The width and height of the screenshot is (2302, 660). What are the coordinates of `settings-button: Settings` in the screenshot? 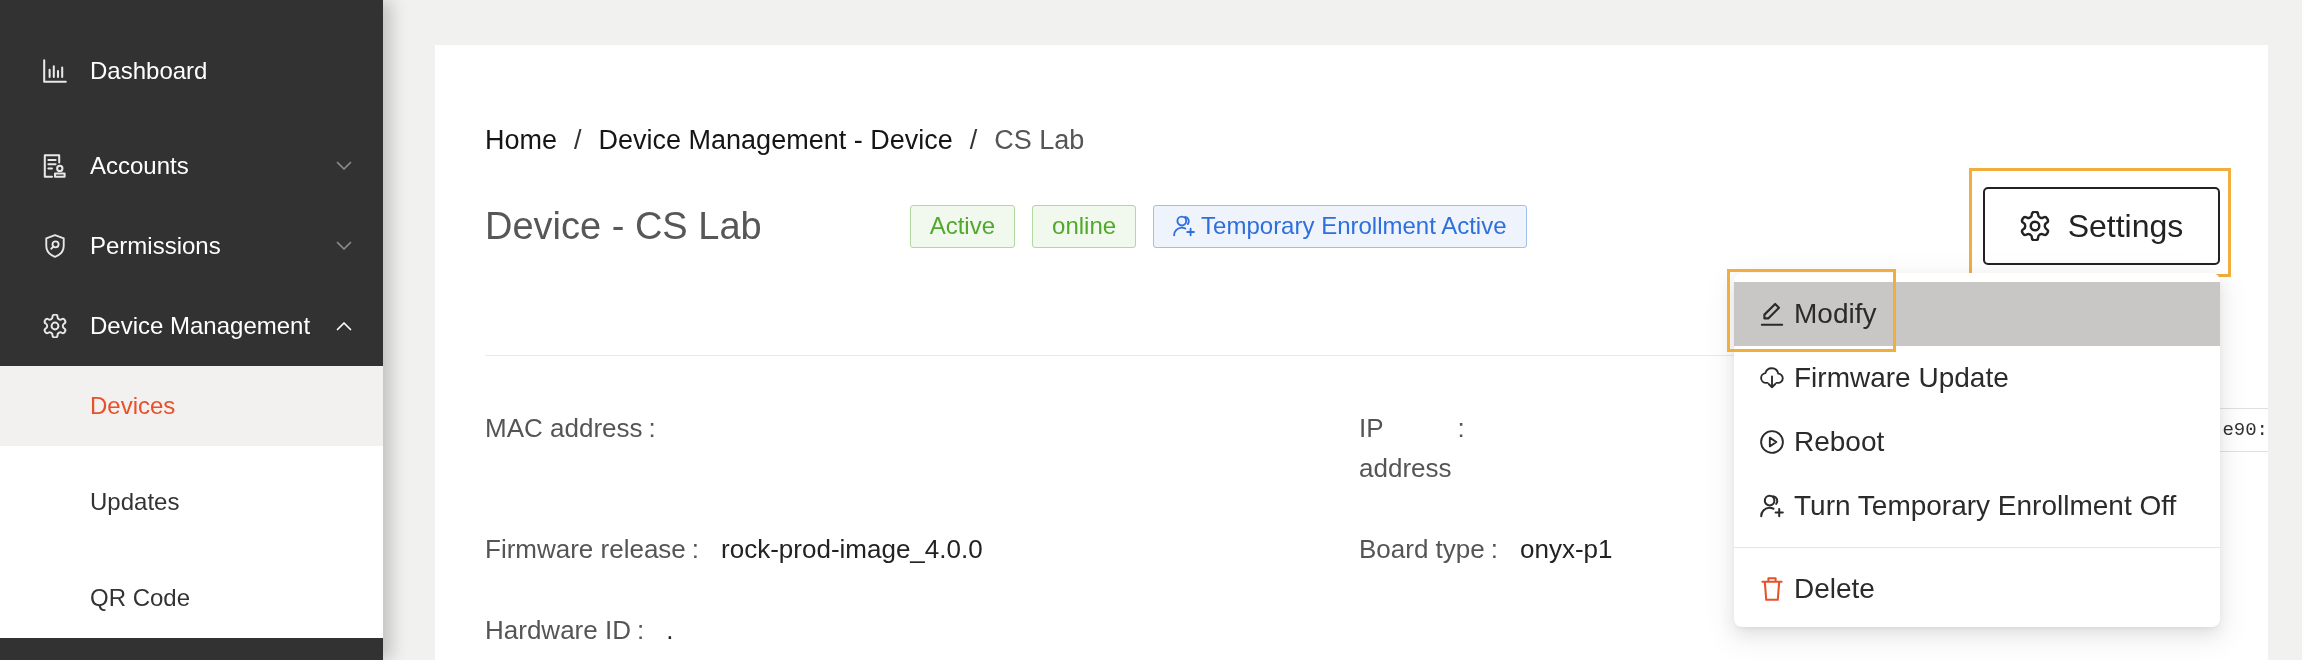 It's located at (2101, 226).